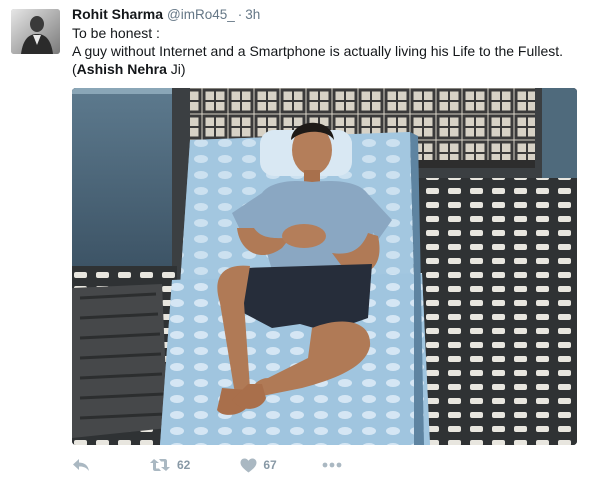 Image resolution: width=589 pixels, height=478 pixels. What do you see at coordinates (270, 465) in the screenshot?
I see `like-count: 67` at bounding box center [270, 465].